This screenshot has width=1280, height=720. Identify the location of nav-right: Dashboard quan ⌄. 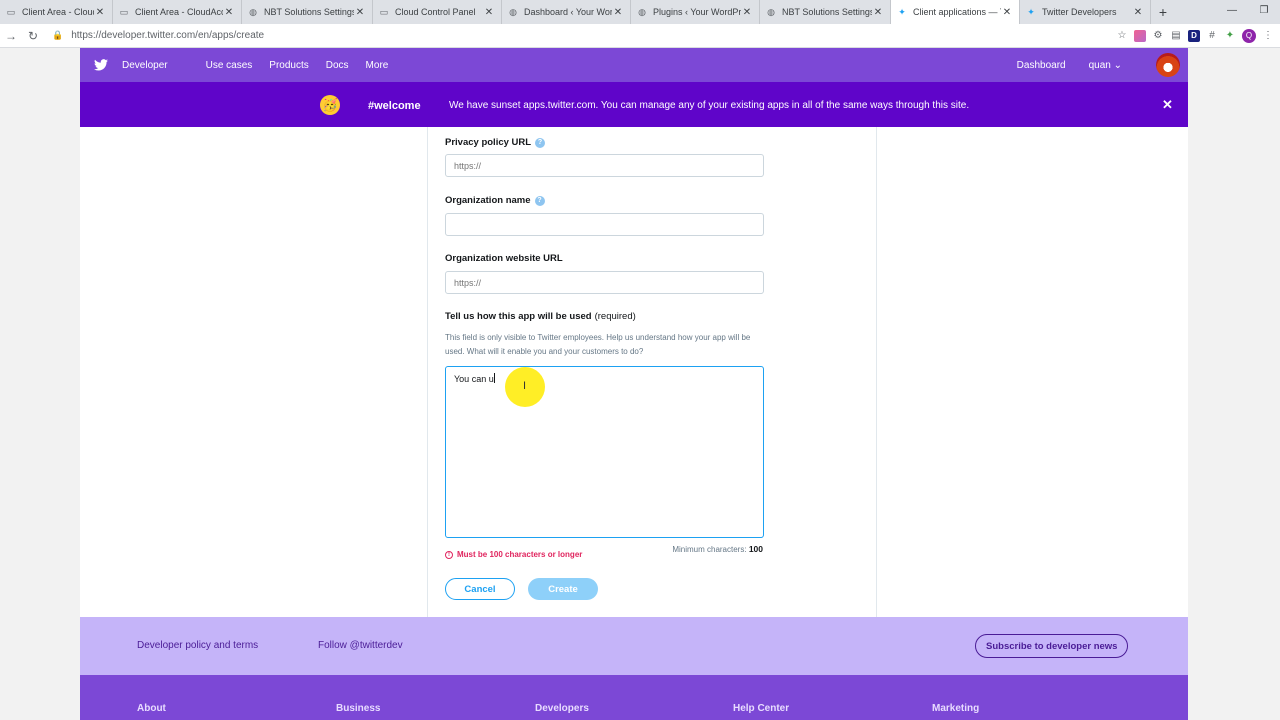
(1102, 65).